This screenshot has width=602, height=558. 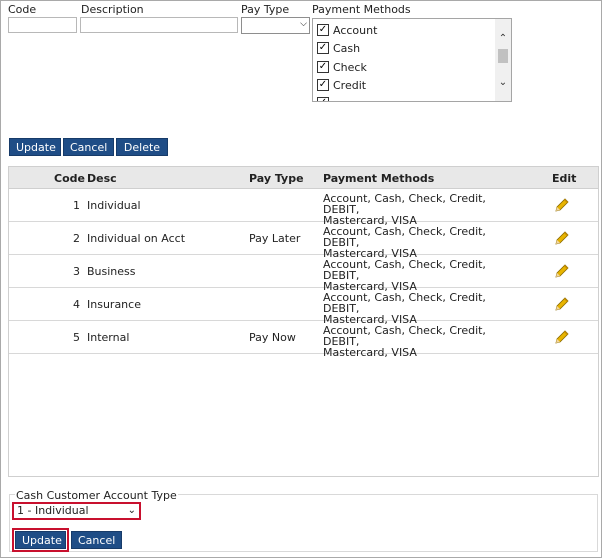 What do you see at coordinates (111, 271) in the screenshot?
I see `row-desc: Business` at bounding box center [111, 271].